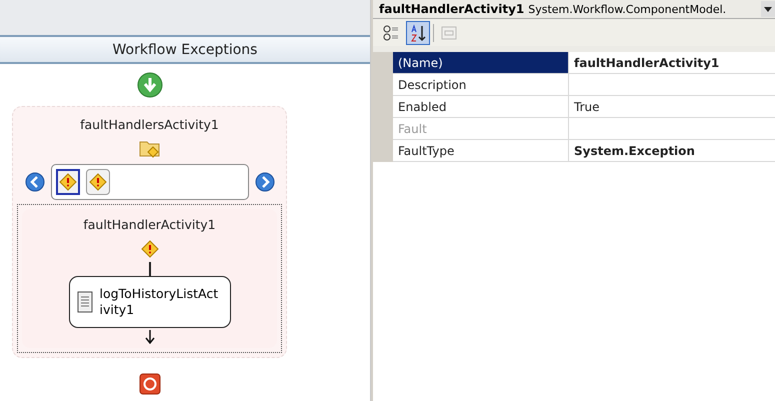  What do you see at coordinates (149, 384) in the screenshot?
I see `stop-icon` at bounding box center [149, 384].